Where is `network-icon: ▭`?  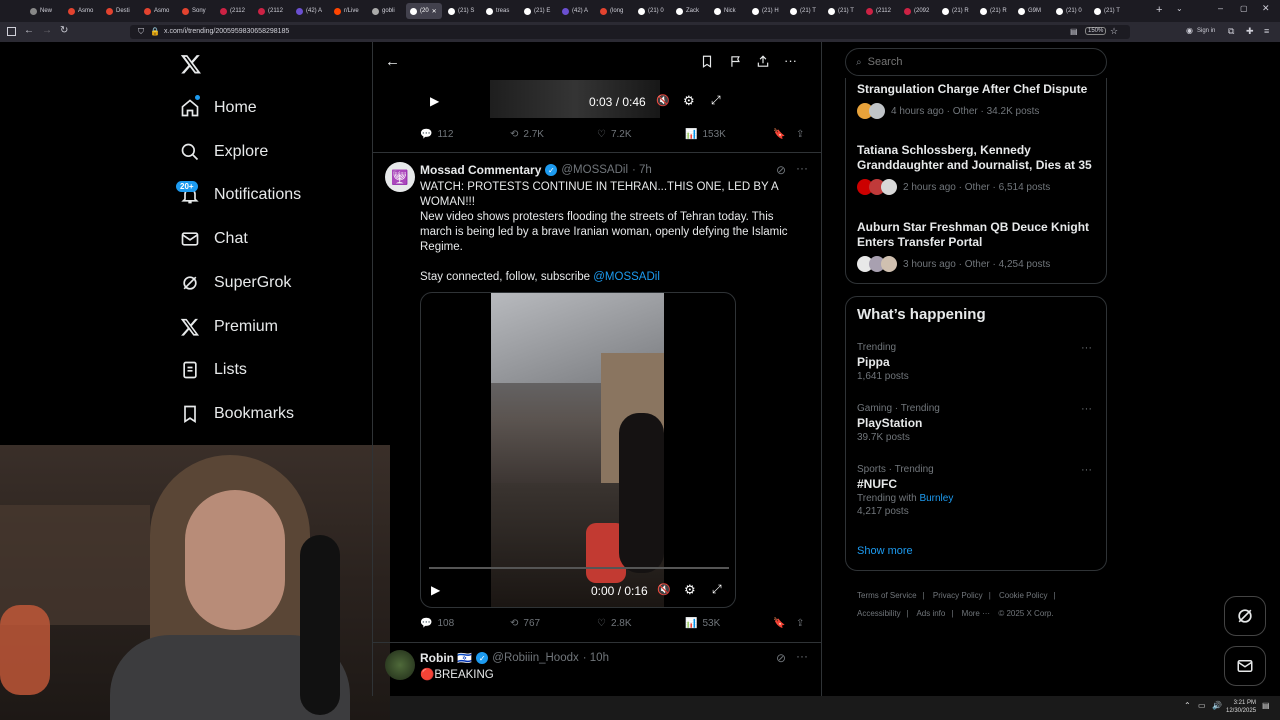 network-icon: ▭ is located at coordinates (1202, 705).